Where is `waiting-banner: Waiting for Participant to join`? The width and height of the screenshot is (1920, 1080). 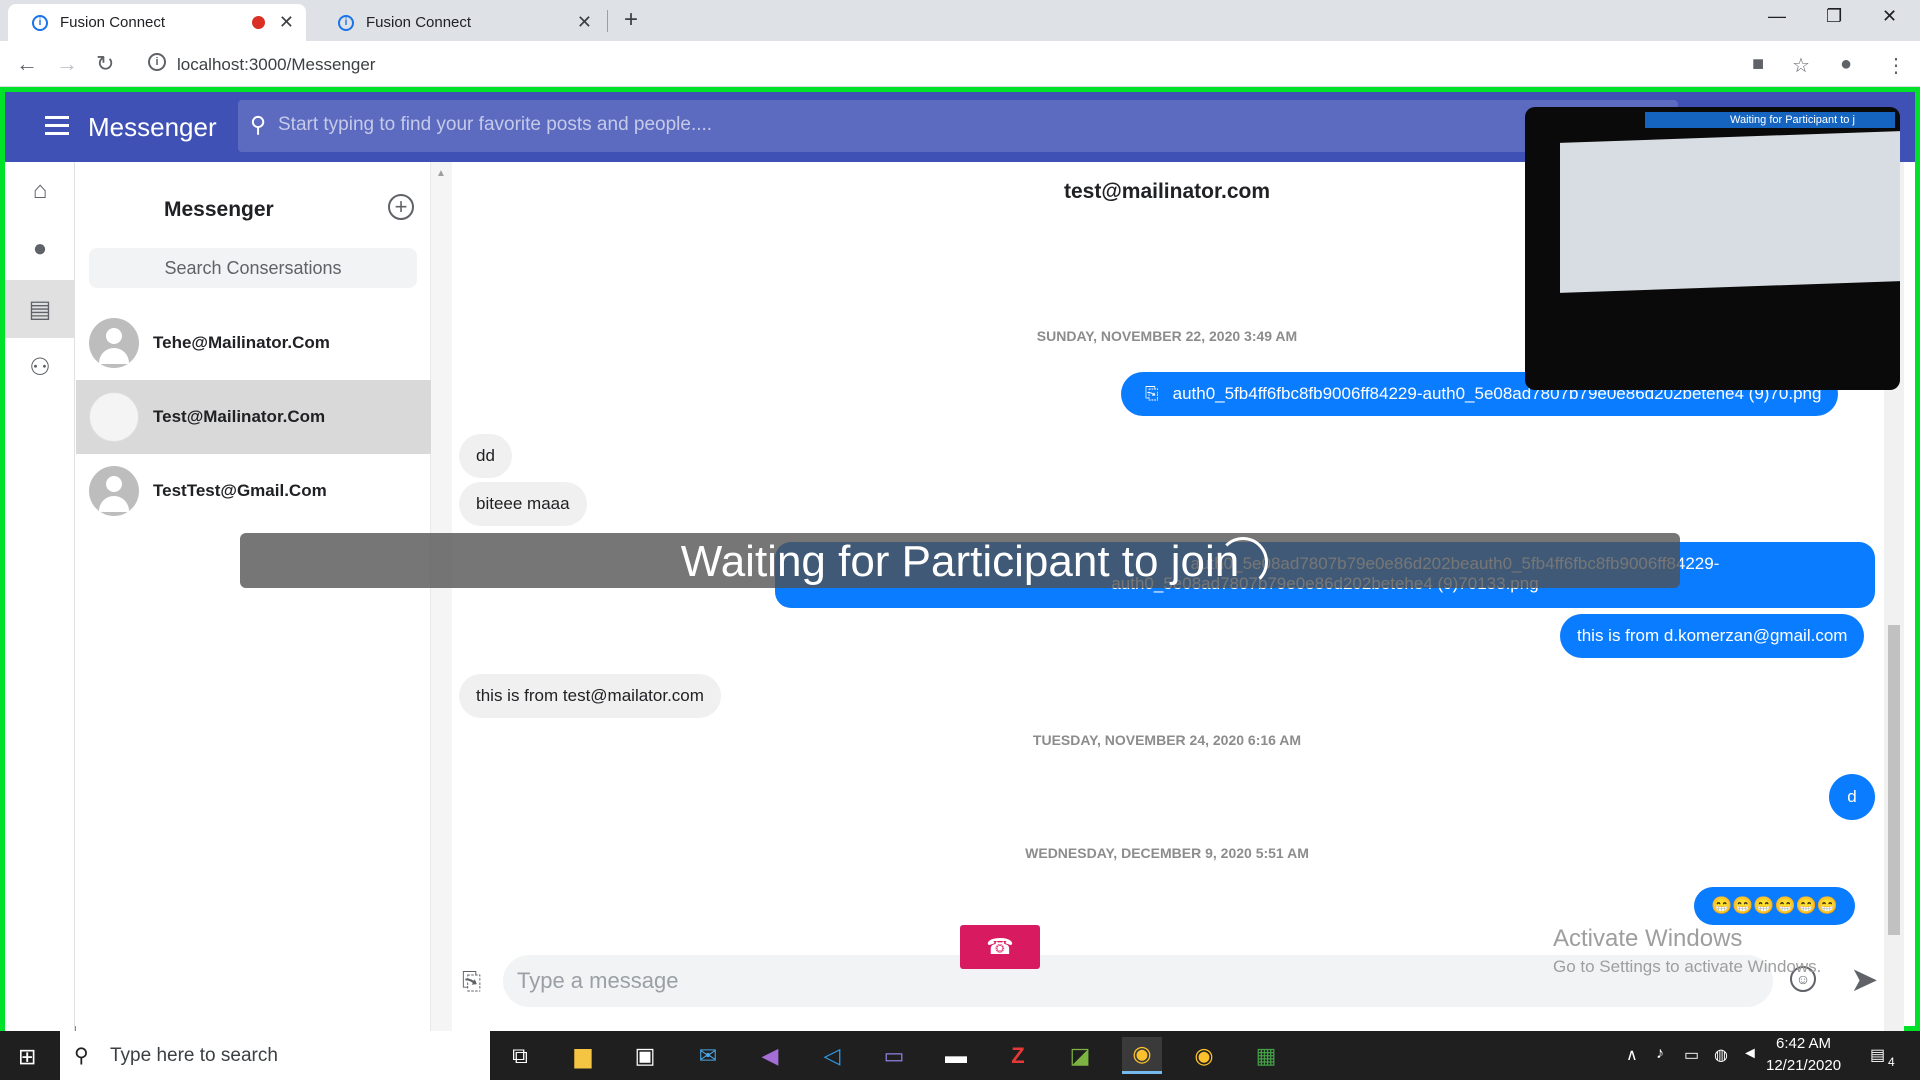 waiting-banner: Waiting for Participant to join is located at coordinates (960, 560).